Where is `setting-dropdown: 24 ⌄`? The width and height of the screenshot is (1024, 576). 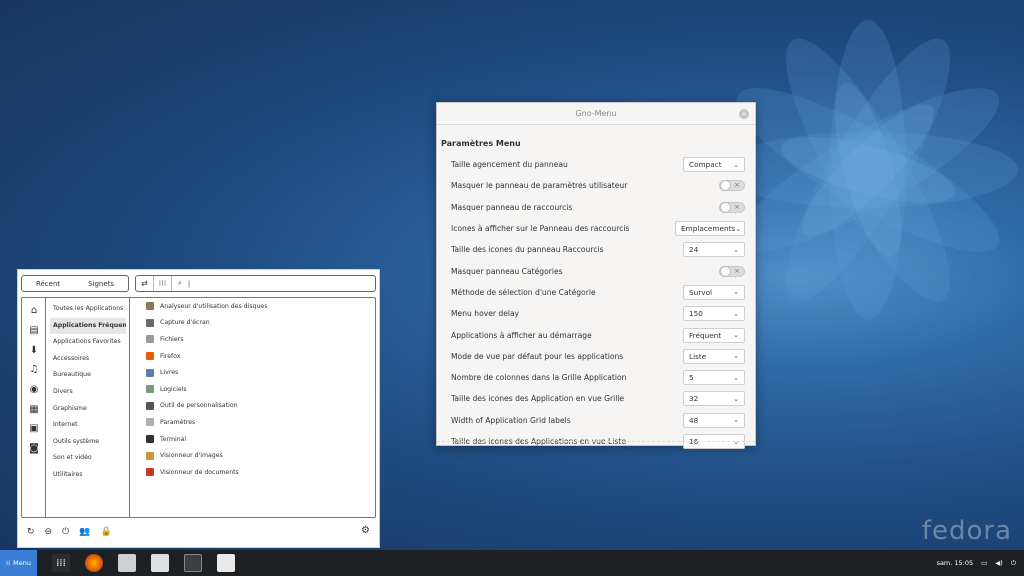
setting-dropdown: 24 ⌄ is located at coordinates (714, 250).